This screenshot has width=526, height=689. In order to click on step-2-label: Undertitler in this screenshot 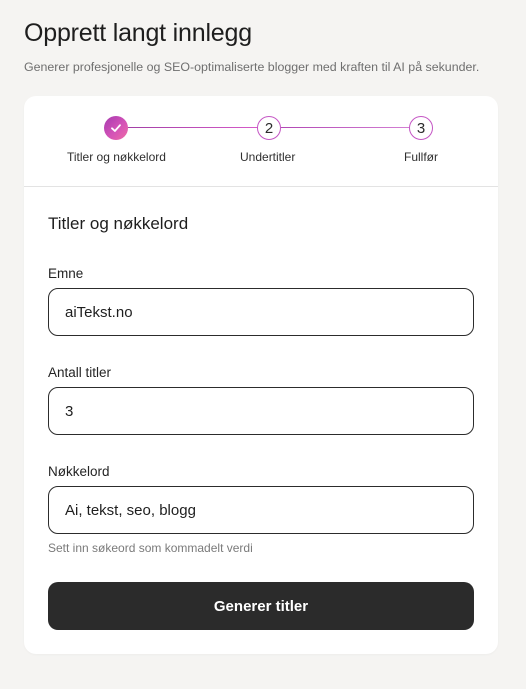, I will do `click(268, 157)`.